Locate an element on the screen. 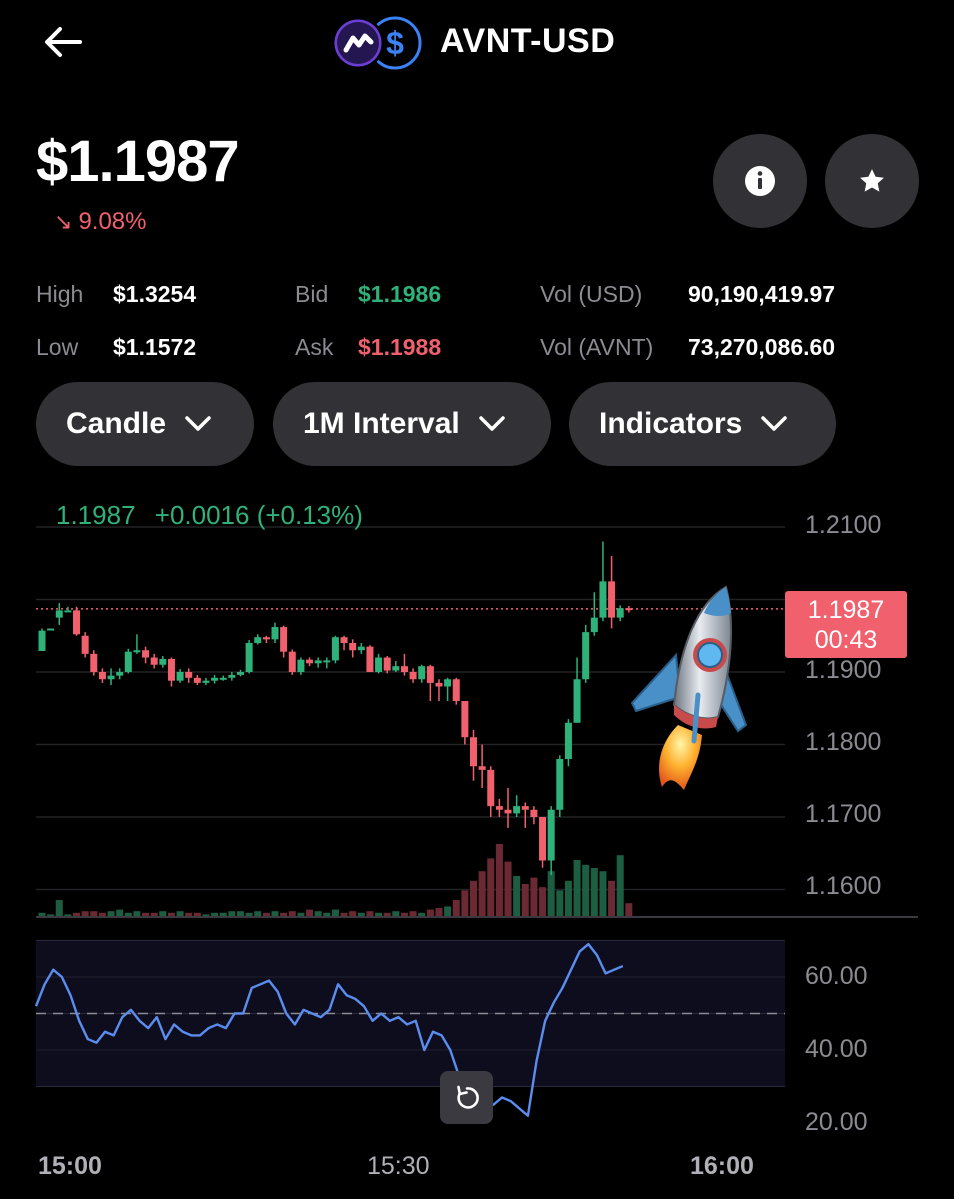 This screenshot has height=1199, width=954. vol-usd-label: Vol (USD) is located at coordinates (591, 294).